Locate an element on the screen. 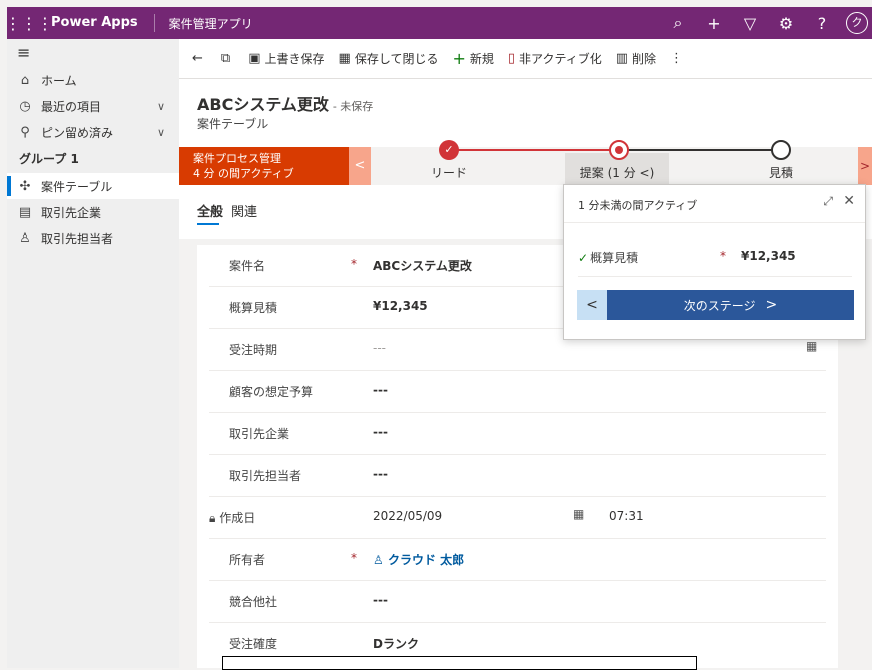 Image resolution: width=872 pixels, height=670 pixels. active-stage-dot is located at coordinates (619, 150).